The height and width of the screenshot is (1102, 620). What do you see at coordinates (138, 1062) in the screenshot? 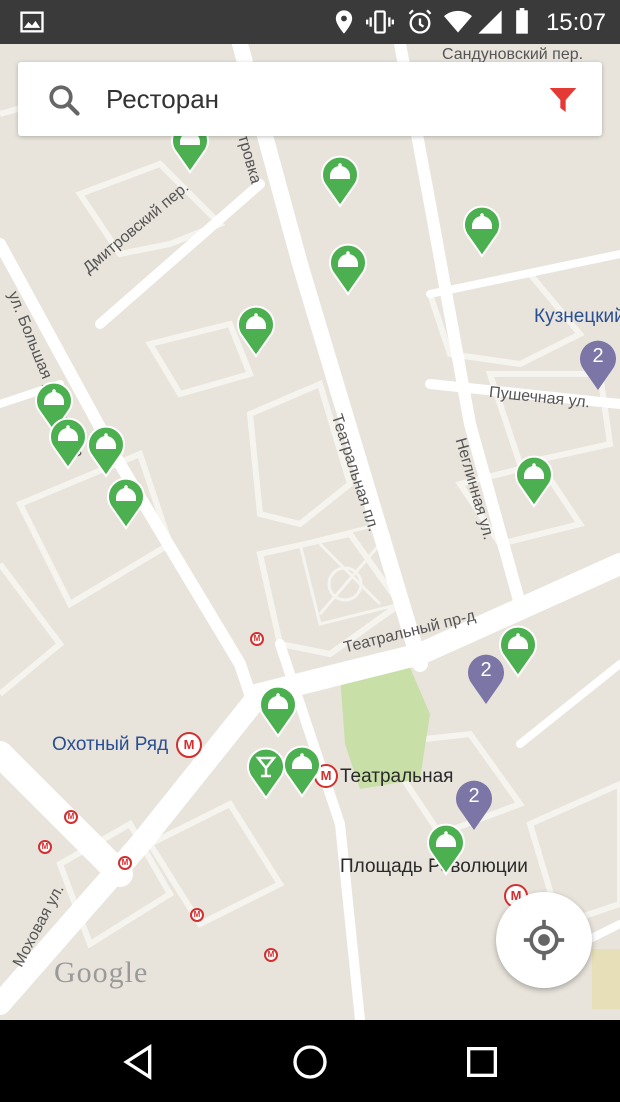
I see `back-icon` at bounding box center [138, 1062].